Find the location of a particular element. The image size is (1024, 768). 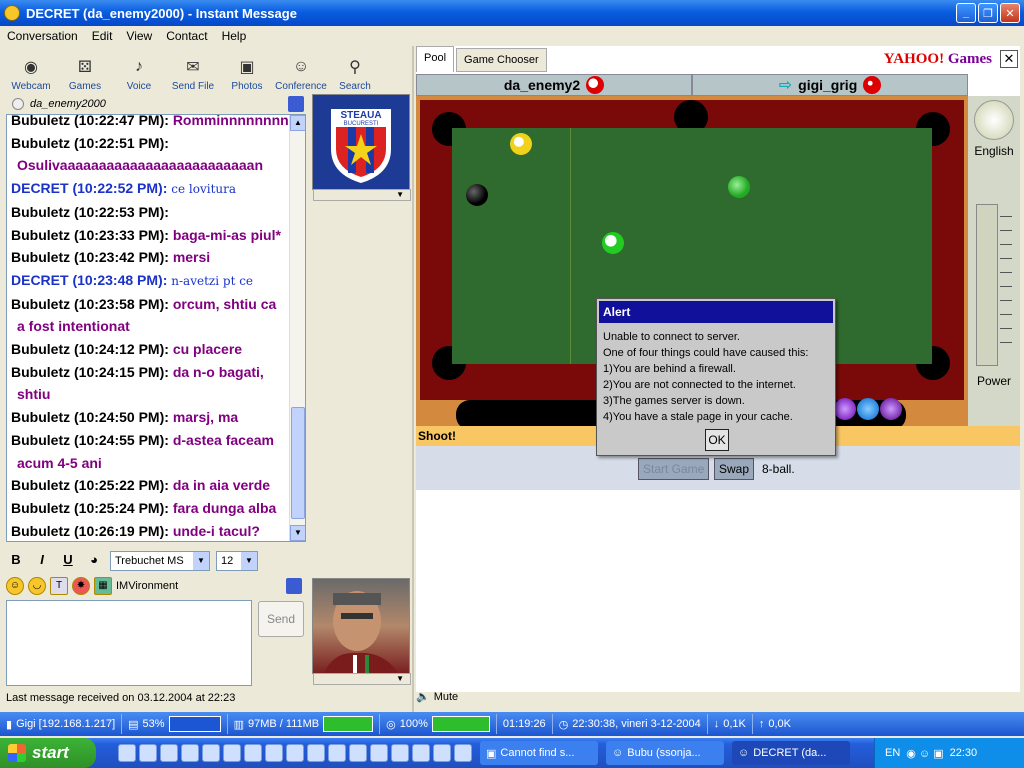

menu-conversation: Conversation is located at coordinates (42, 36).